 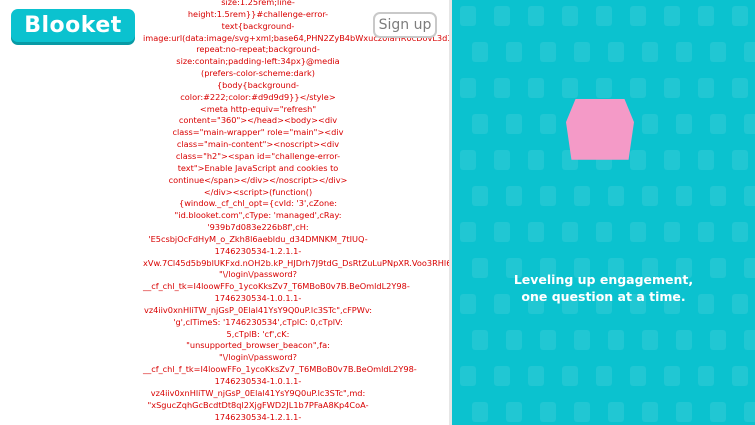 I want to click on error-line: continue</span></div></noscript></div>, so click(x=258, y=179).